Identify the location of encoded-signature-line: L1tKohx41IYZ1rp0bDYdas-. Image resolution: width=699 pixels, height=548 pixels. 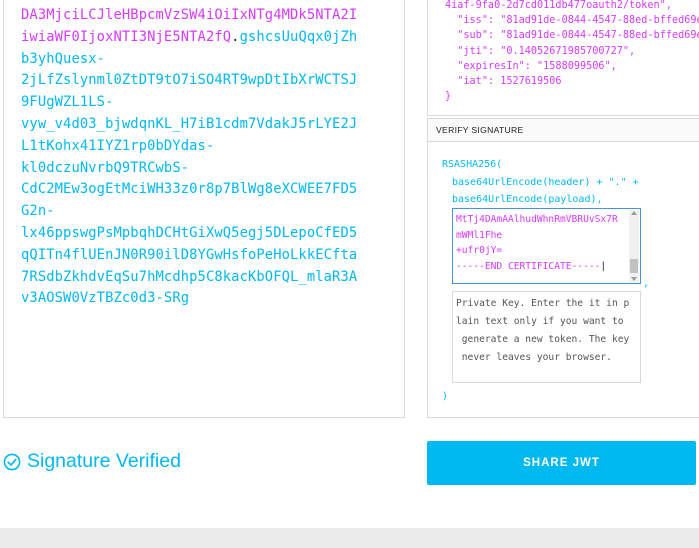
(118, 145).